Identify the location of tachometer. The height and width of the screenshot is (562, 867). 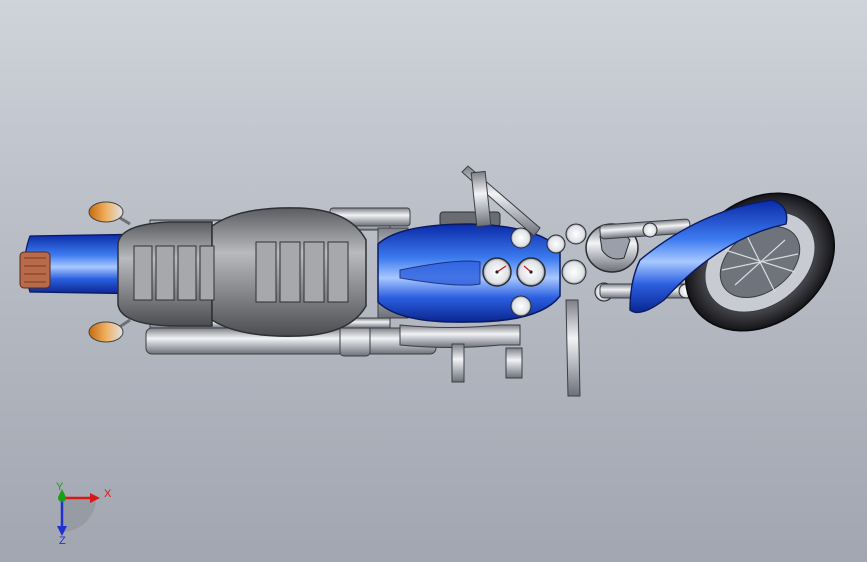
(531, 272).